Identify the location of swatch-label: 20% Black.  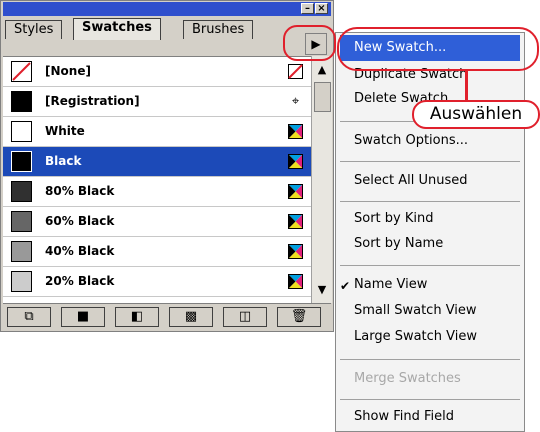
(80, 281).